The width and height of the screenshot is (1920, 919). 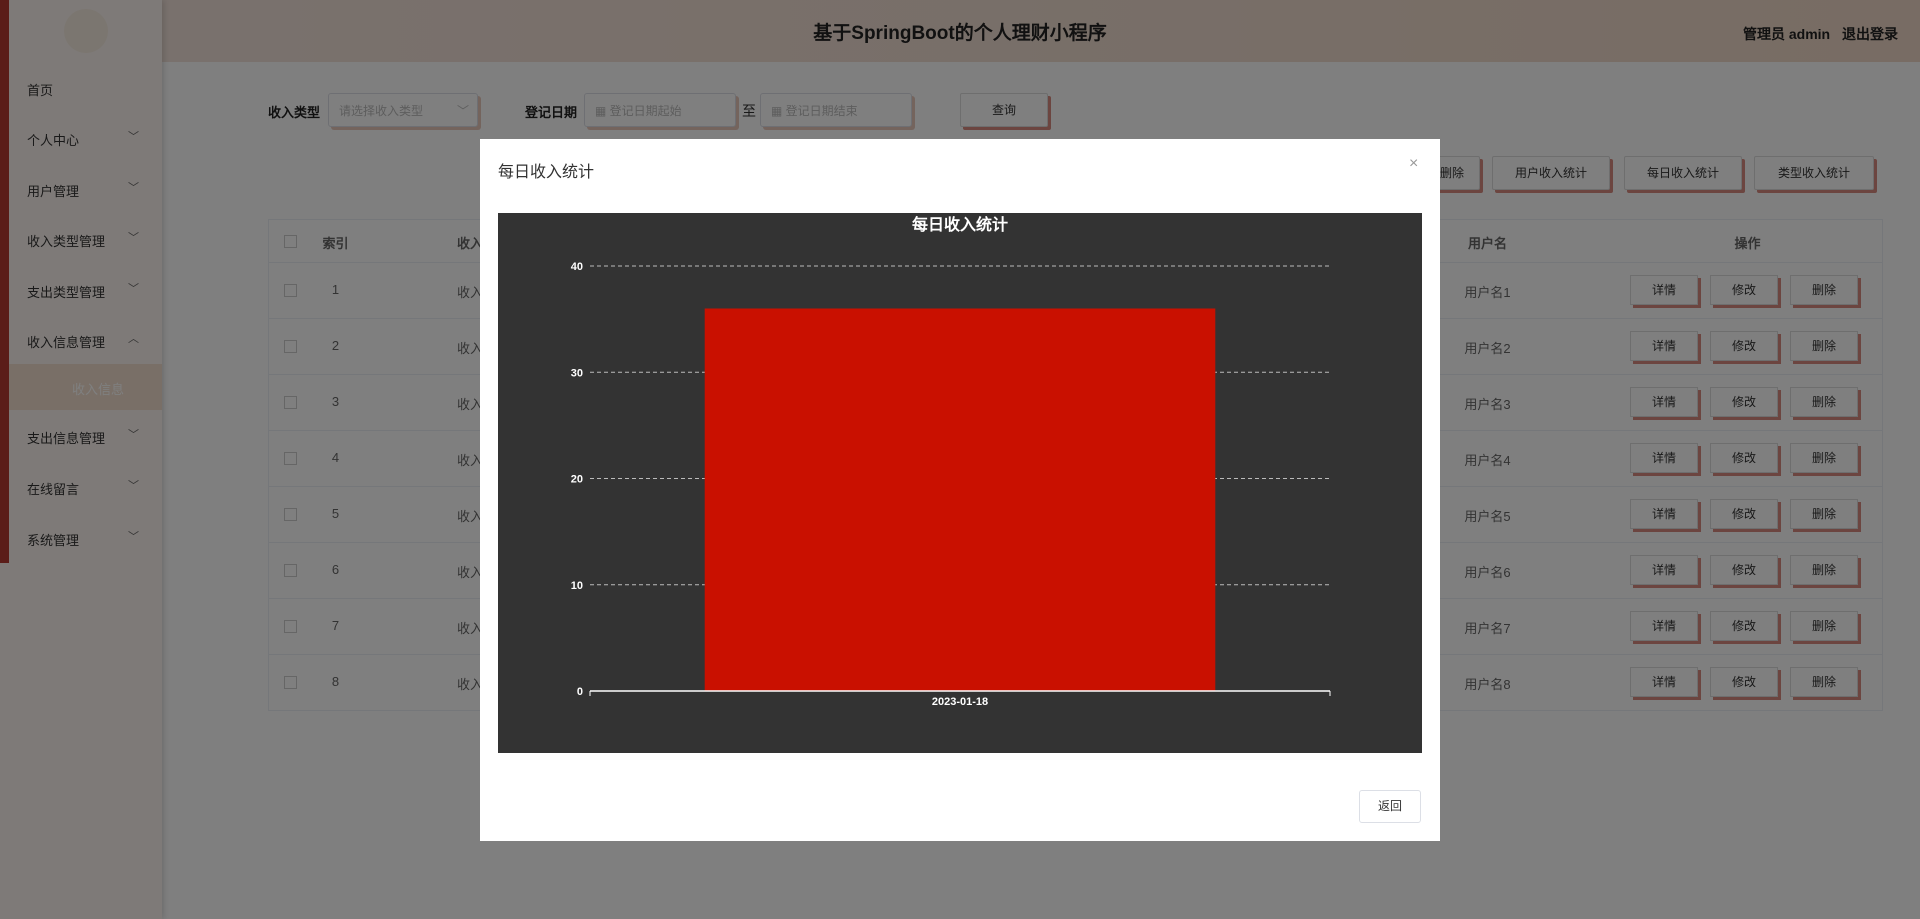 I want to click on dialog-title: 每日收入统计, so click(x=546, y=172).